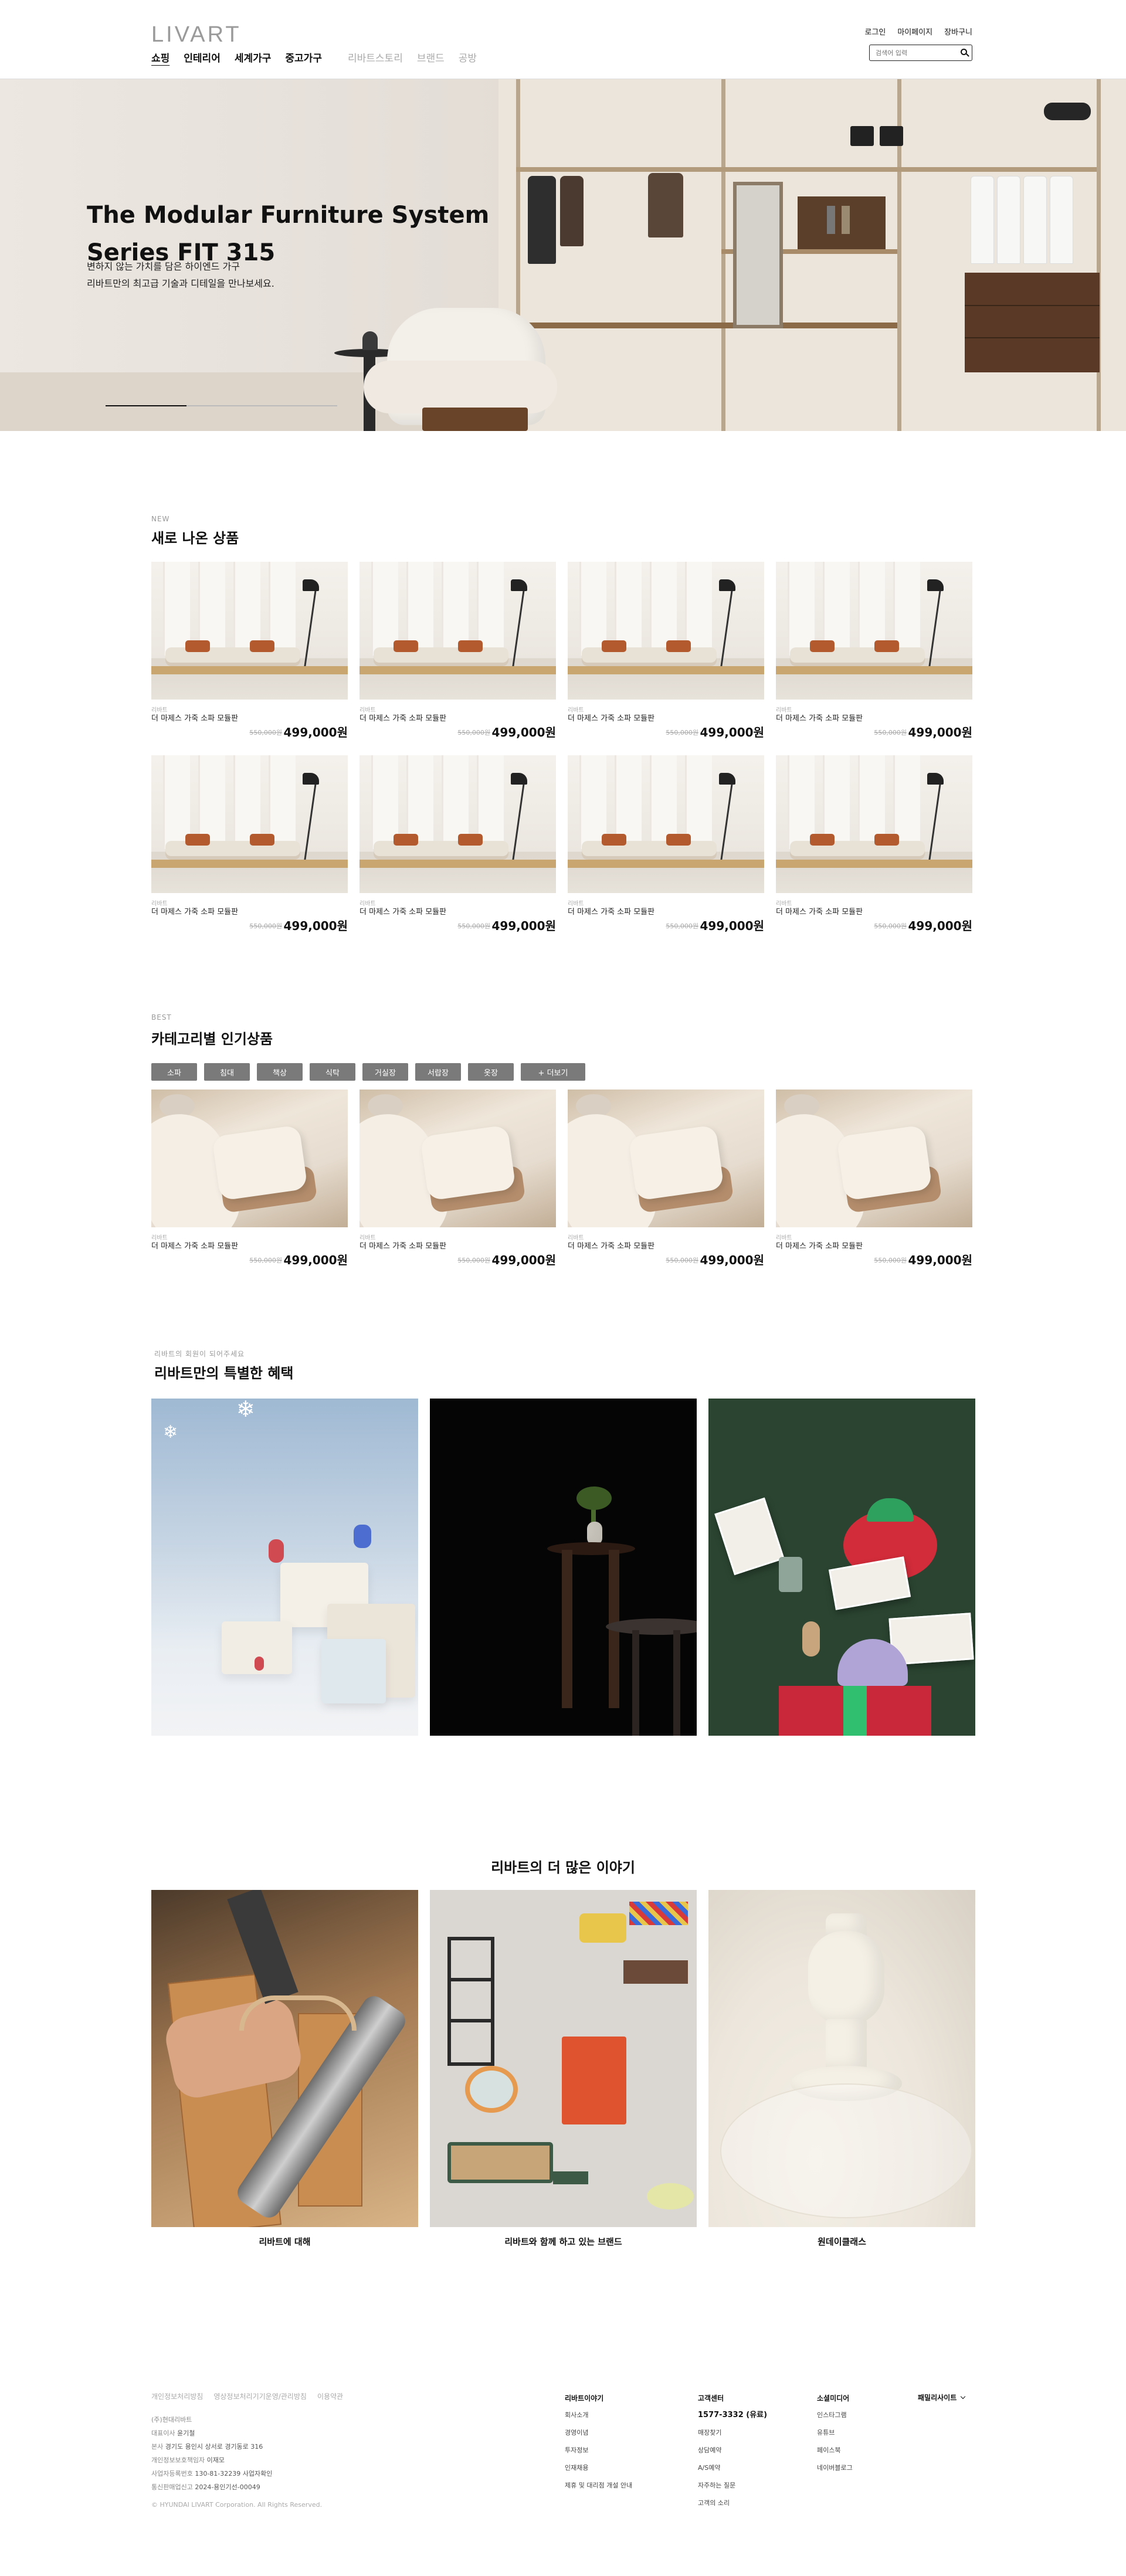 This screenshot has height=2576, width=1126. Describe the element at coordinates (732, 2485) in the screenshot. I see `footer-link: 자주하는 질문` at that location.